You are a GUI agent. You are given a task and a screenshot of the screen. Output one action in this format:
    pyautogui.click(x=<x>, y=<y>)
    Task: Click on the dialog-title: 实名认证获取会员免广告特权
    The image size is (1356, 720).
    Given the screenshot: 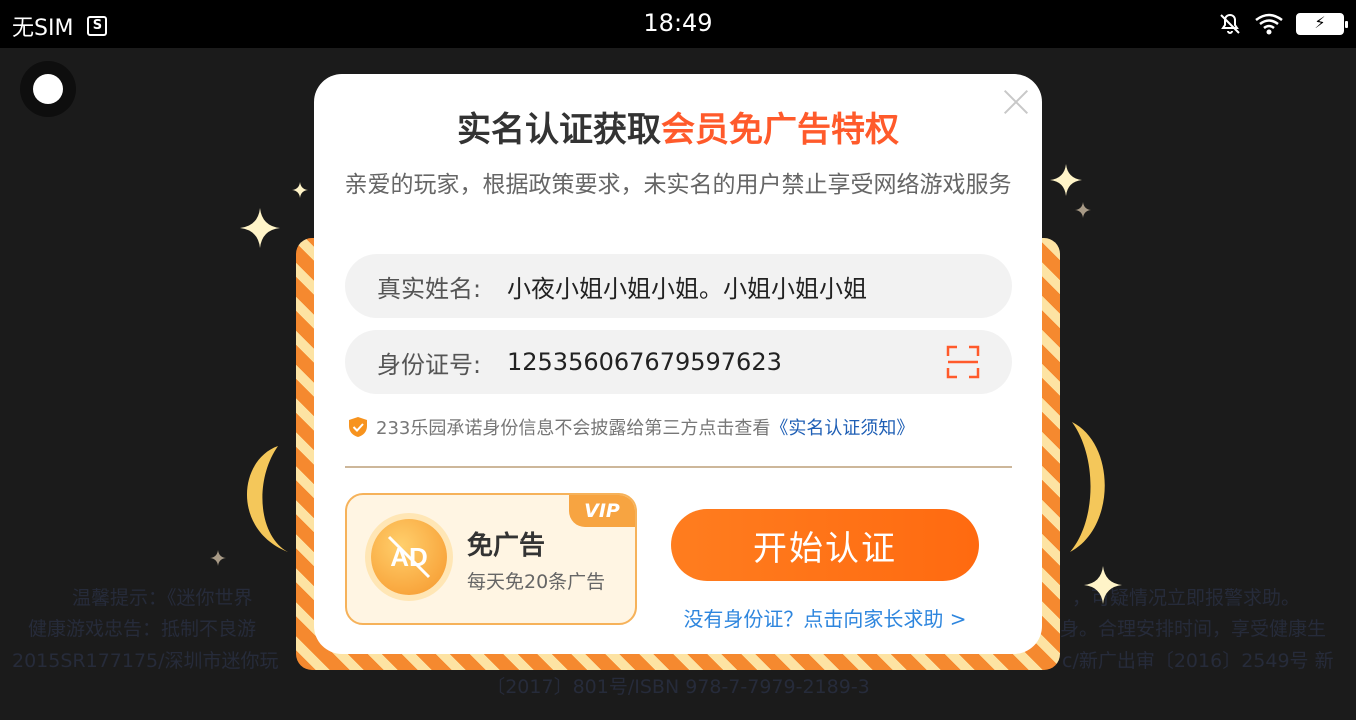 What is the action you would take?
    pyautogui.click(x=678, y=126)
    